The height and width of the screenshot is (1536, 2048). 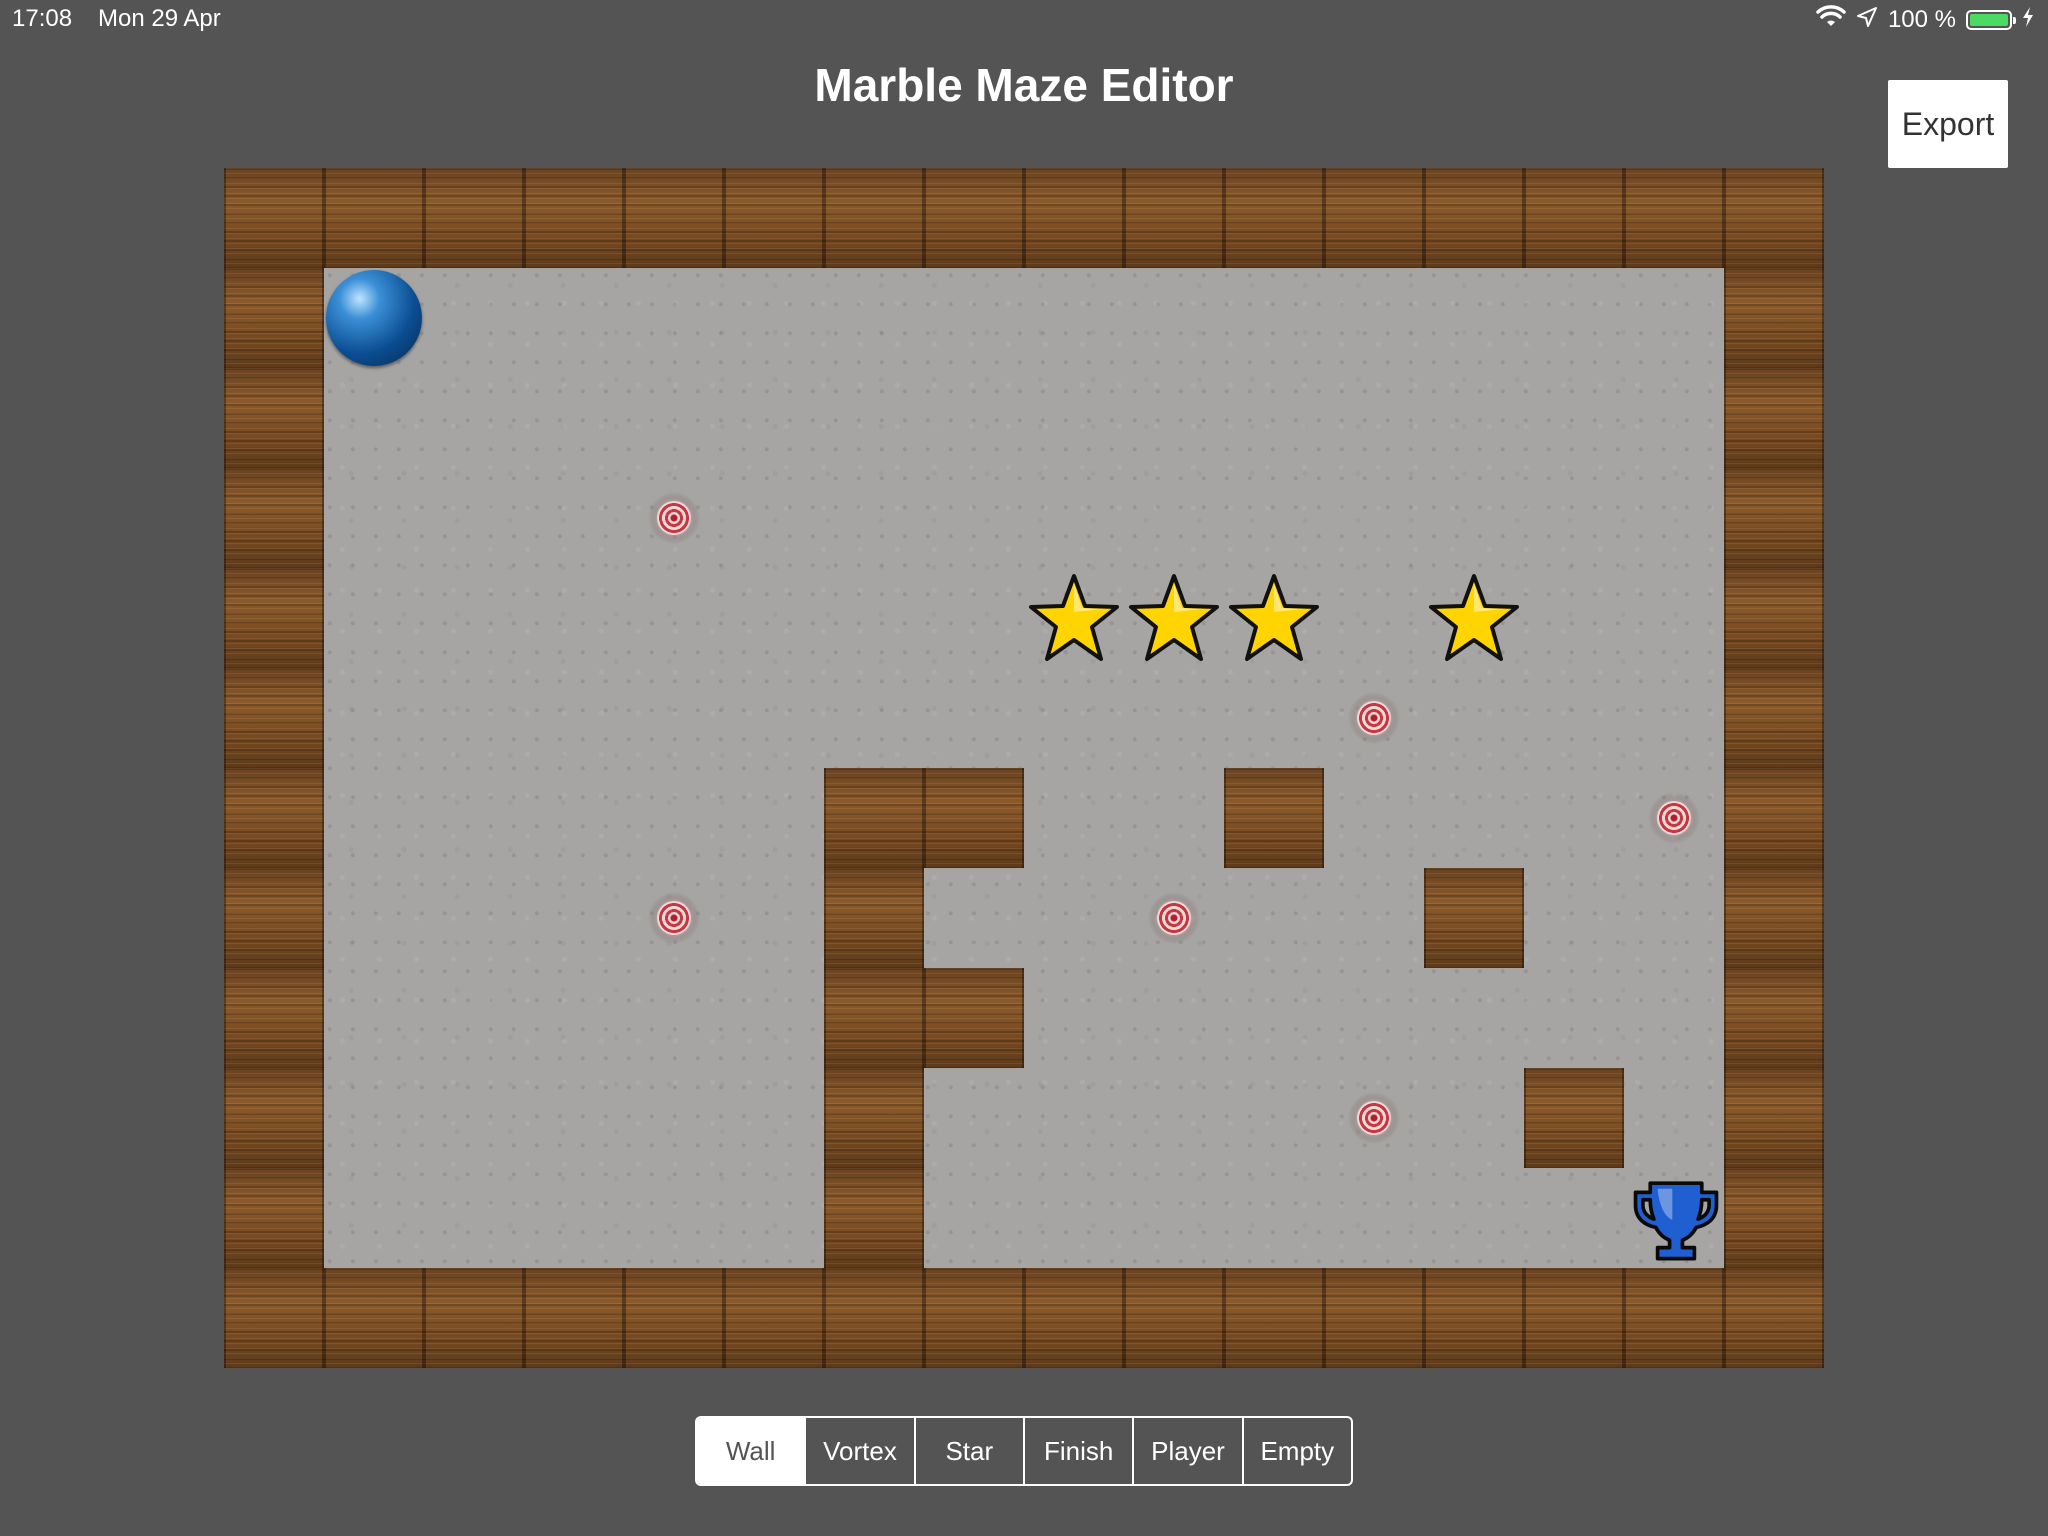 I want to click on maze-cell-finish, so click(x=1674, y=1218).